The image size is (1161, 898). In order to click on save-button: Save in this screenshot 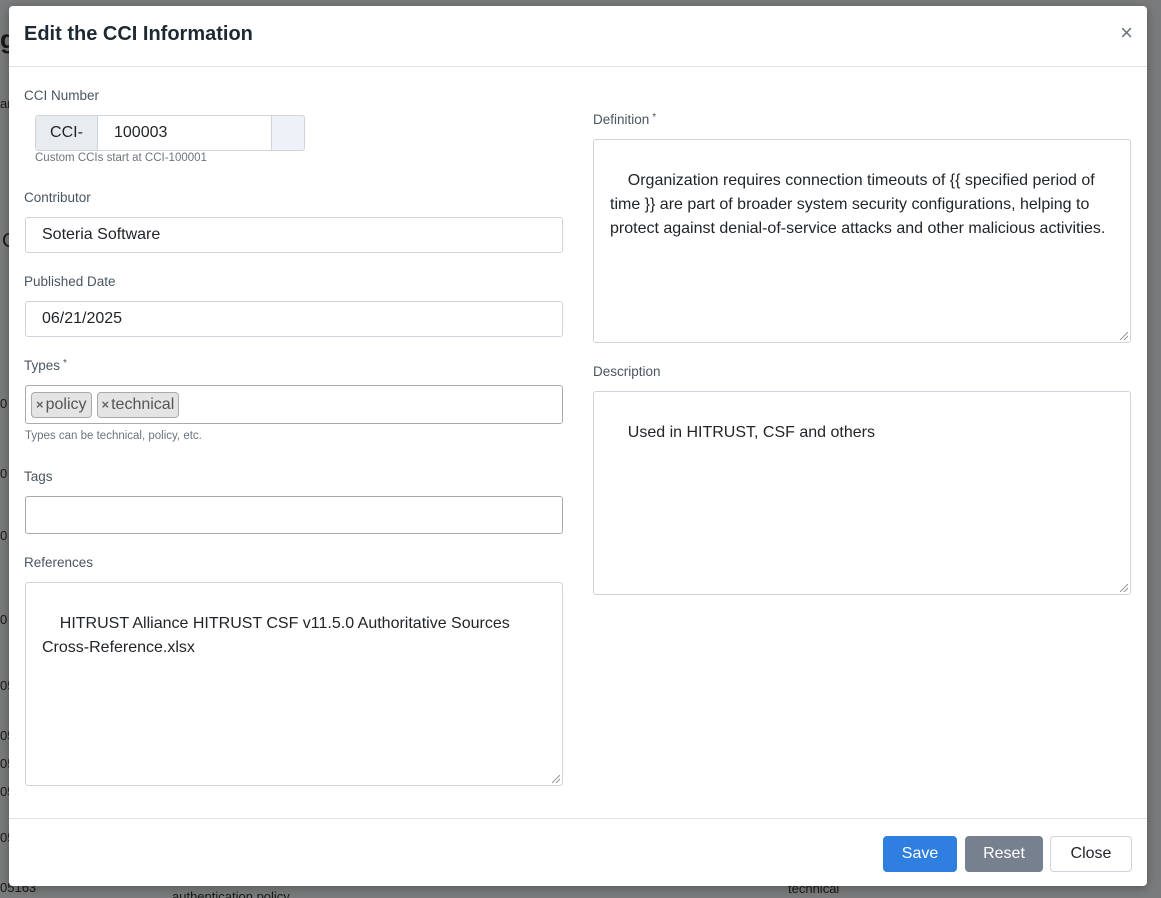, I will do `click(920, 854)`.